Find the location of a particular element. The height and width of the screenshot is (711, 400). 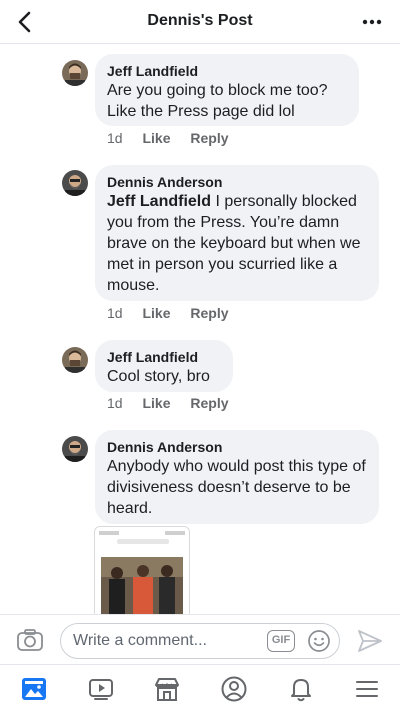

page-title: Dennis's Post is located at coordinates (200, 20).